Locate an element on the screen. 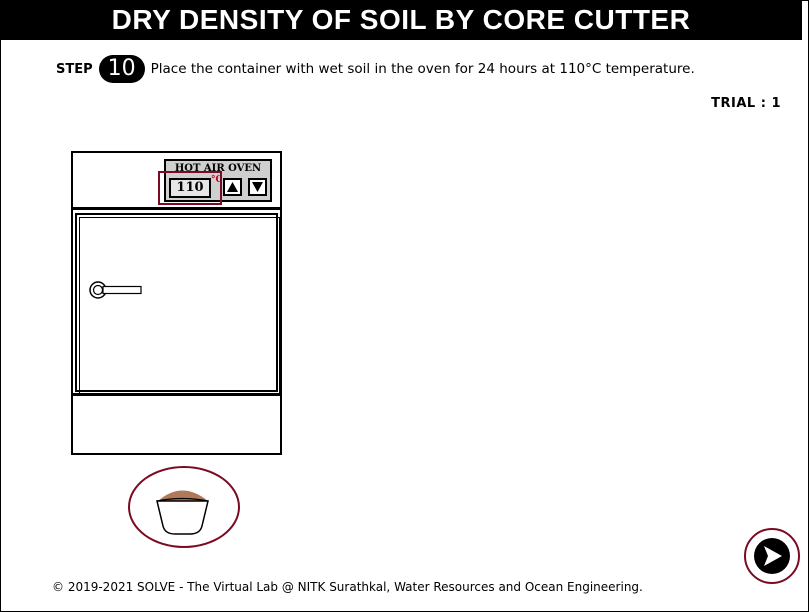 The width and height of the screenshot is (809, 612). temperature-up-button is located at coordinates (232, 187).